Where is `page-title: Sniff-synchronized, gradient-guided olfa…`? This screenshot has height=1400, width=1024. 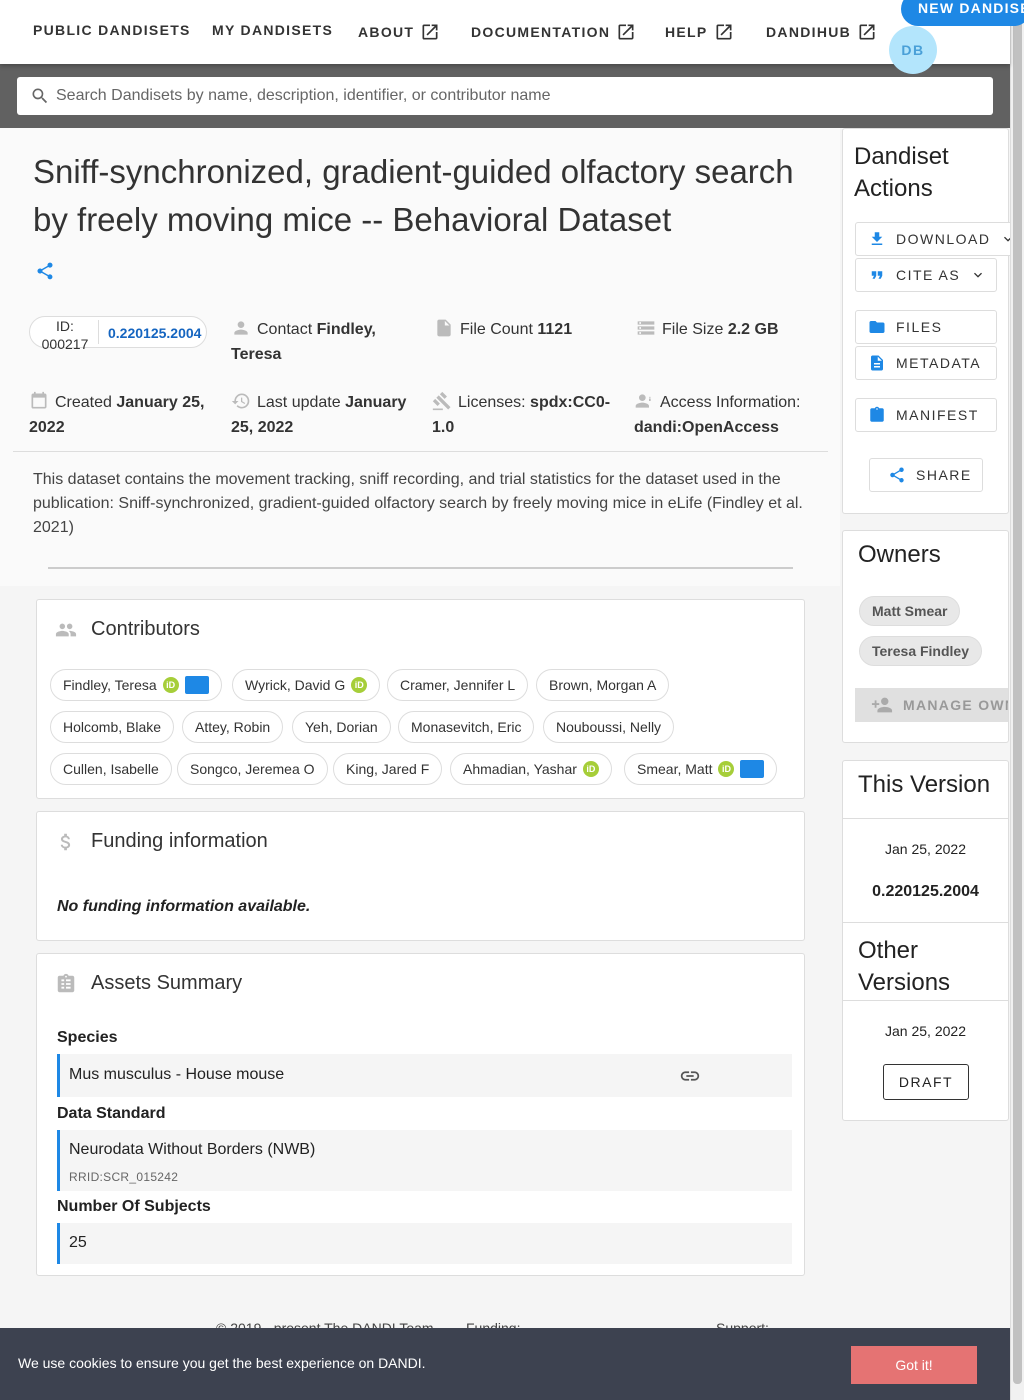
page-title: Sniff-synchronized, gradient-guided olfa… is located at coordinates (413, 195).